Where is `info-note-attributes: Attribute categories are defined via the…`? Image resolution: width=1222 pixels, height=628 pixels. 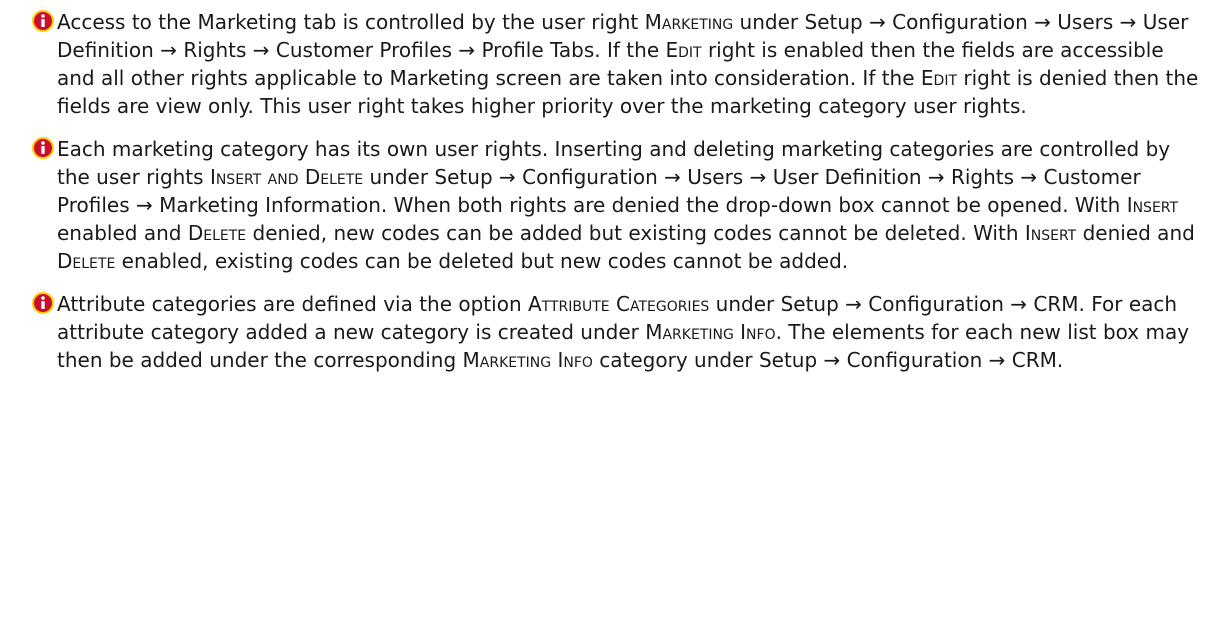
info-note-attributes: Attribute categories are defined via the… is located at coordinates (605, 332).